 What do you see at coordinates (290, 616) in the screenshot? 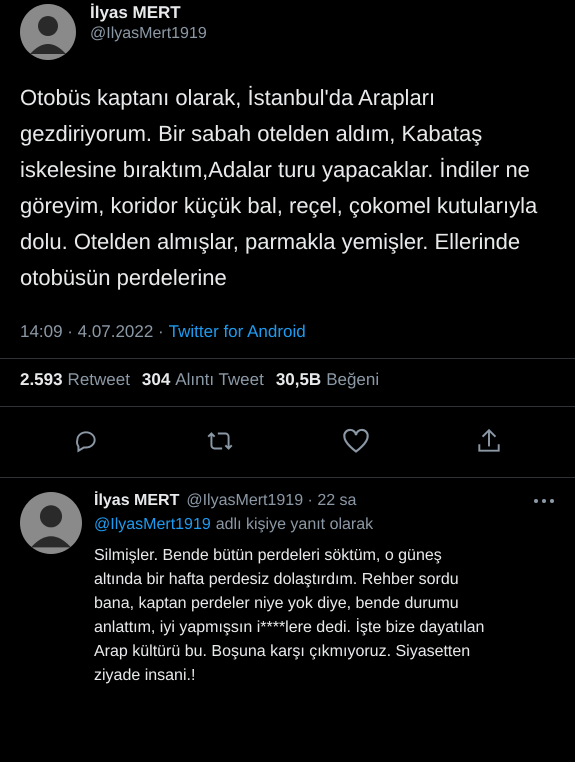
I see `reply-text: Silmişler. Bende bütün perdeleri söktüm, o güneş altında bir hafta perdesiz dolaştırdım. Rehber sordu bana, kaptan perdeler niye yok diye, bende durumu anlattım, iyi yapmışsın i****lere dedi. İşte bize dayatılan Arap kültürü bu. Boşuna karşı çıkmıyoruz. Siyasetten ziyade insani.!` at bounding box center [290, 616].